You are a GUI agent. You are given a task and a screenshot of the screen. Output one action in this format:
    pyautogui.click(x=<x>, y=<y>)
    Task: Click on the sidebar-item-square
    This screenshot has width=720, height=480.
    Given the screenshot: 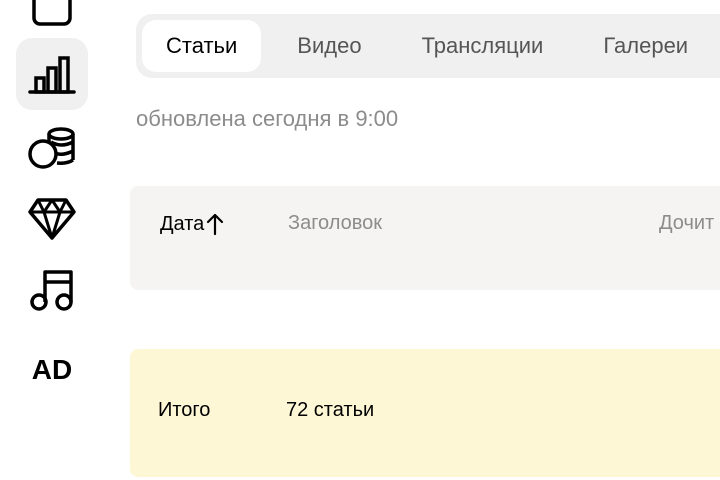 What is the action you would take?
    pyautogui.click(x=52, y=21)
    